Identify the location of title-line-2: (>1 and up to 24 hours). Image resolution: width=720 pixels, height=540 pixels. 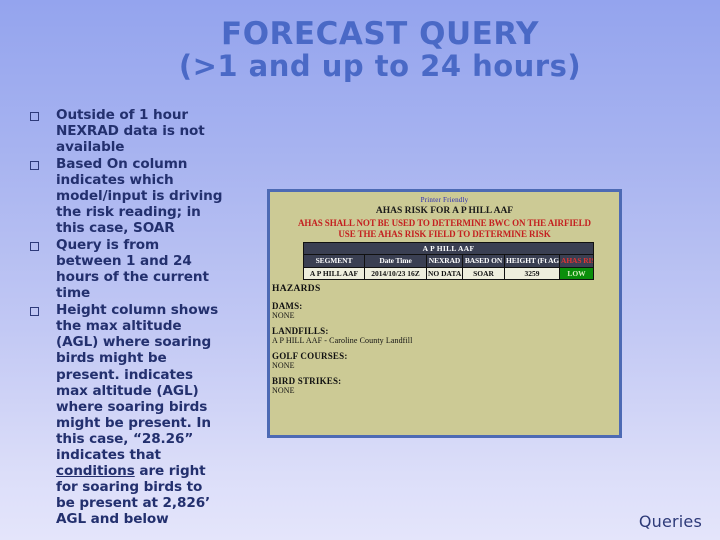
(380, 66).